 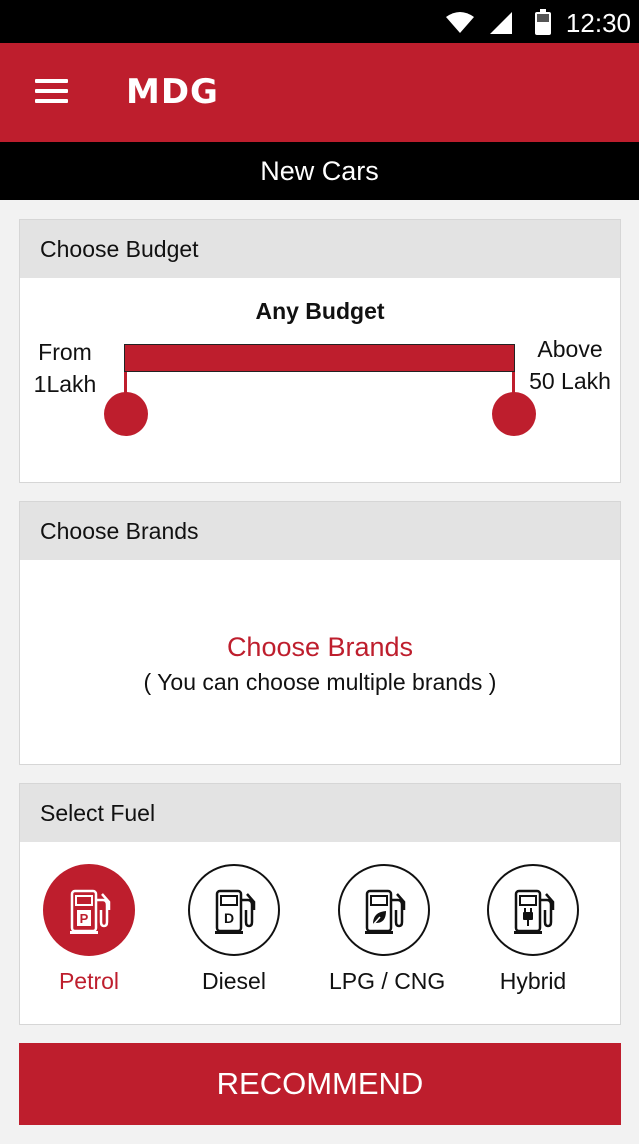 I want to click on app-logo: MDG, so click(x=172, y=92).